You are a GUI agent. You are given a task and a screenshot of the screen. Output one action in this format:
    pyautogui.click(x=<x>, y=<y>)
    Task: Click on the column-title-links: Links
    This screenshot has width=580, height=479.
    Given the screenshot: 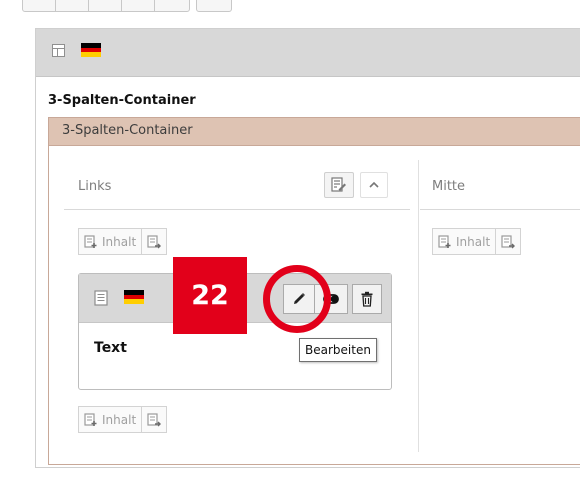 What is the action you would take?
    pyautogui.click(x=95, y=186)
    